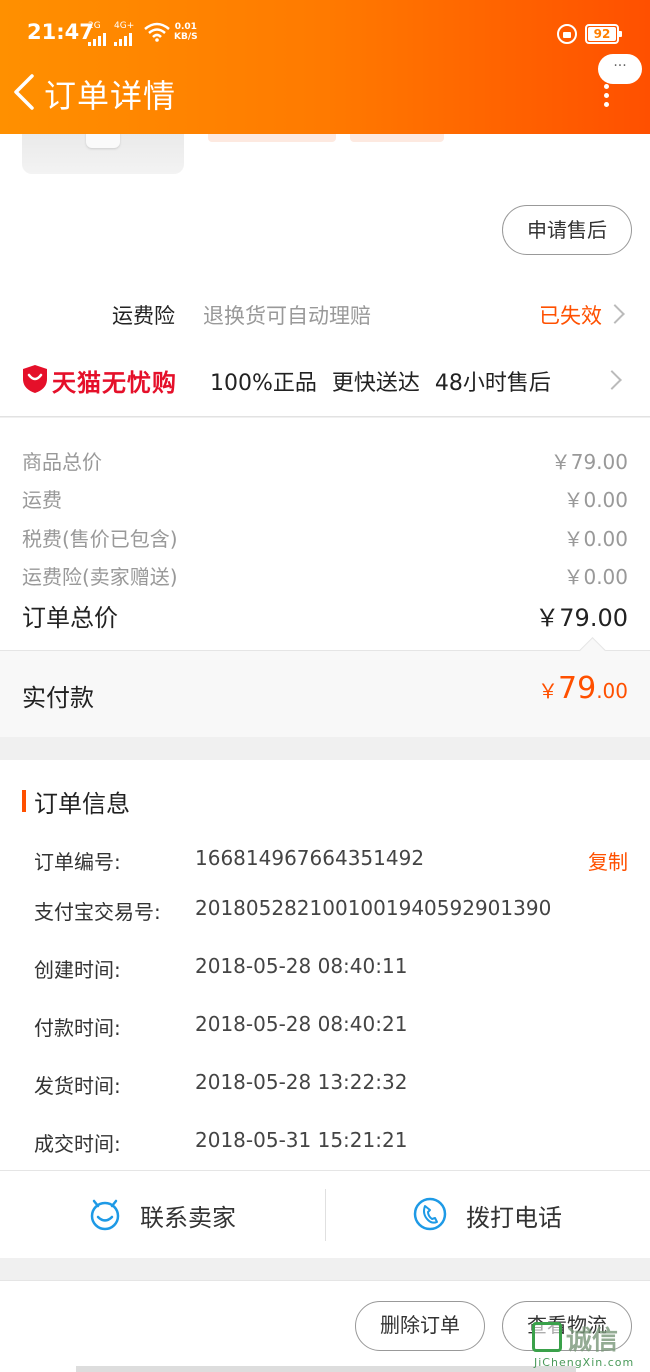  I want to click on freight-insurance-status: 已失效, so click(570, 316).